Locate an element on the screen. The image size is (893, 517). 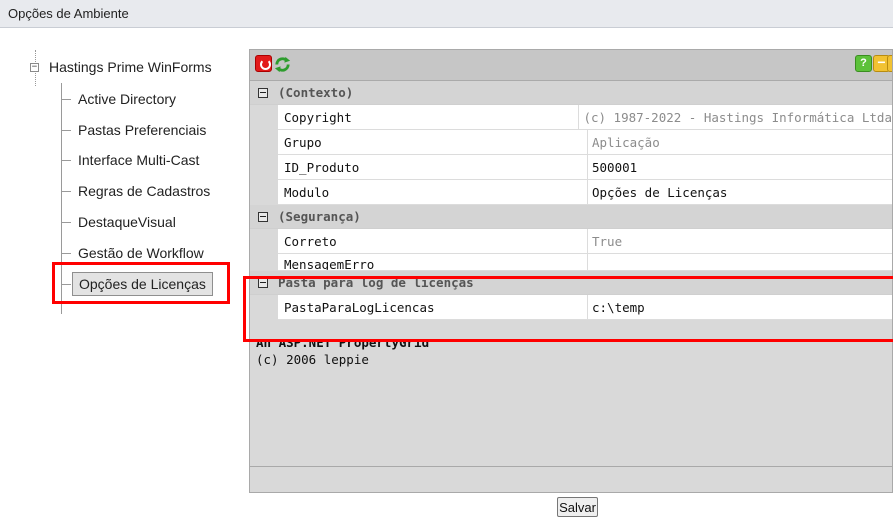
property-row-modulo: Modulo Opções de Licenças is located at coordinates (585, 192).